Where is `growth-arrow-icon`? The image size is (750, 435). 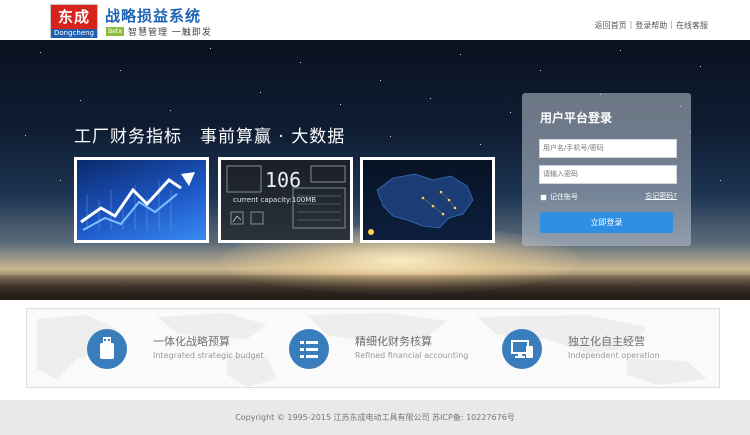 growth-arrow-icon is located at coordinates (137, 201).